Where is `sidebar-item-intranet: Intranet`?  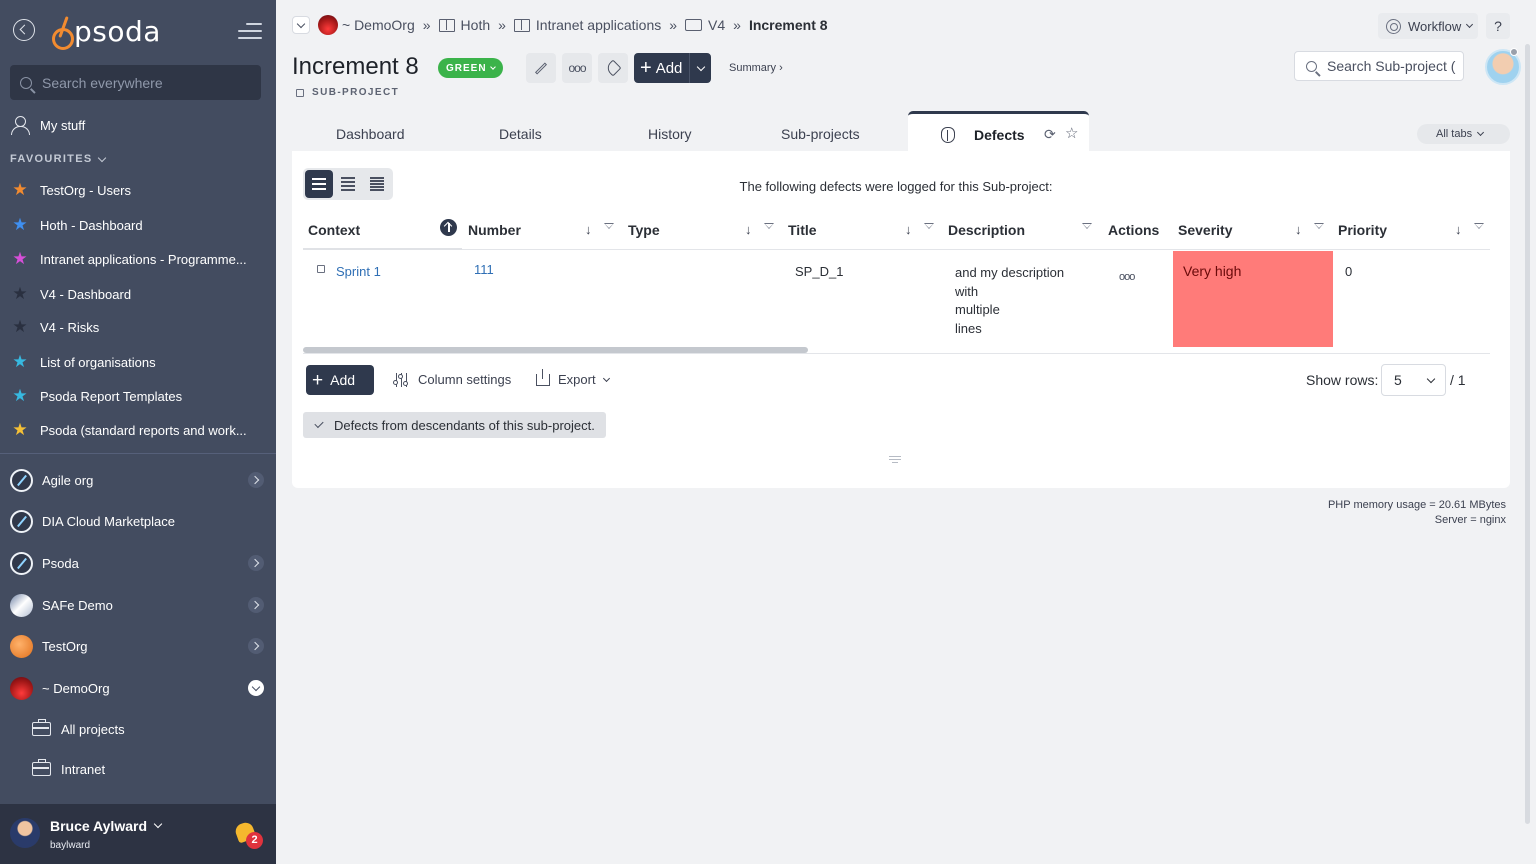
sidebar-item-intranet: Intranet is located at coordinates (68, 769).